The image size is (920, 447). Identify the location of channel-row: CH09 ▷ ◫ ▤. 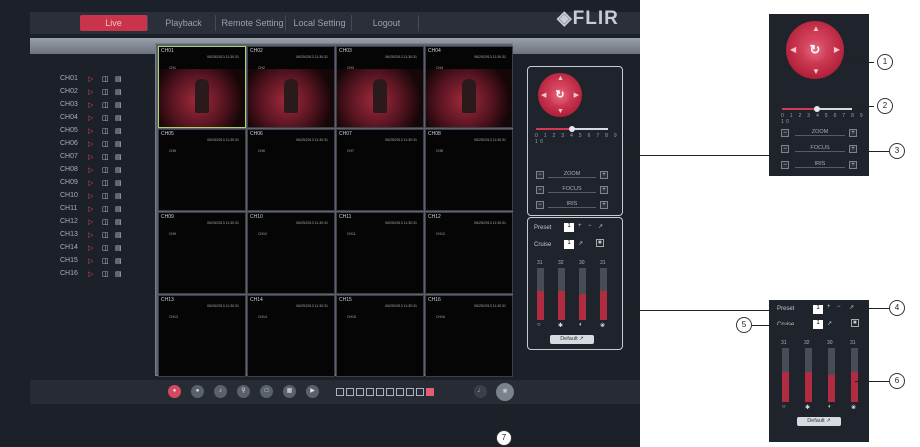
(93, 182).